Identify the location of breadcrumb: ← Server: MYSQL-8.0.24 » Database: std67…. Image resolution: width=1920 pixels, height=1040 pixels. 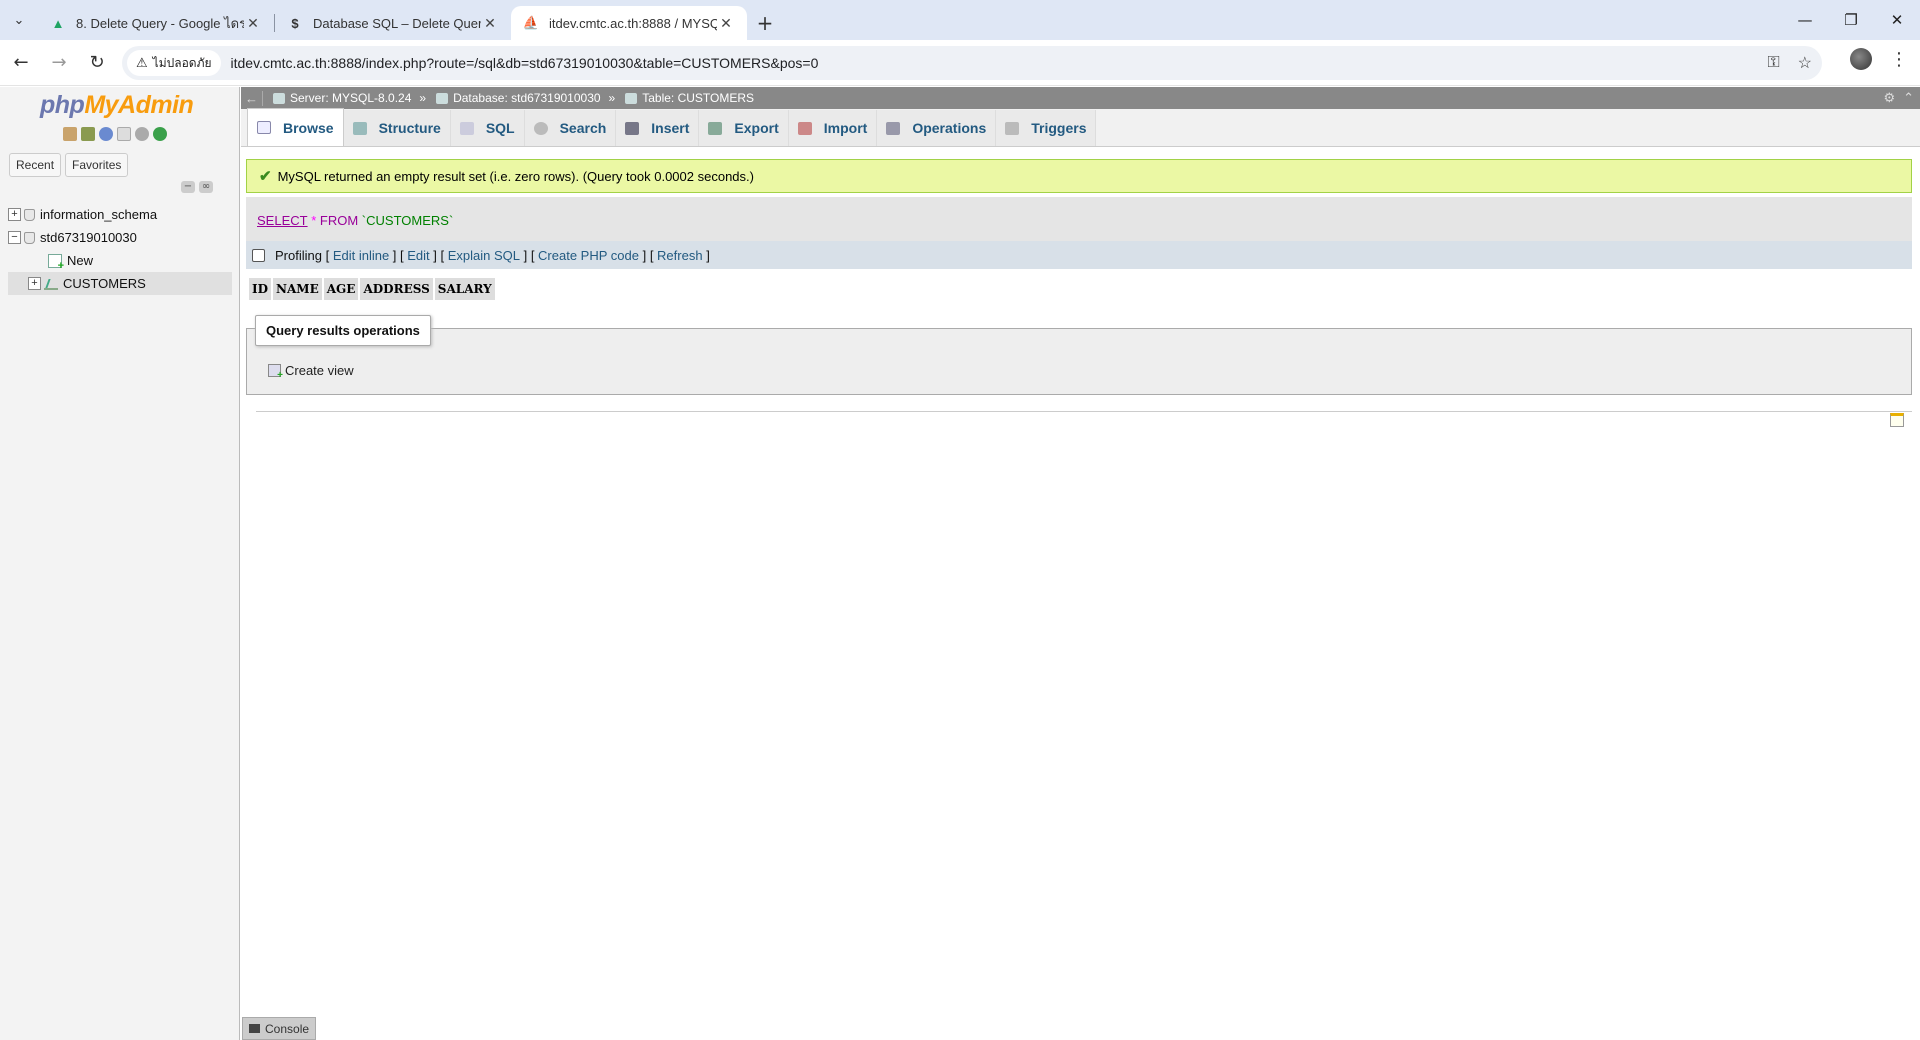
(1080, 98).